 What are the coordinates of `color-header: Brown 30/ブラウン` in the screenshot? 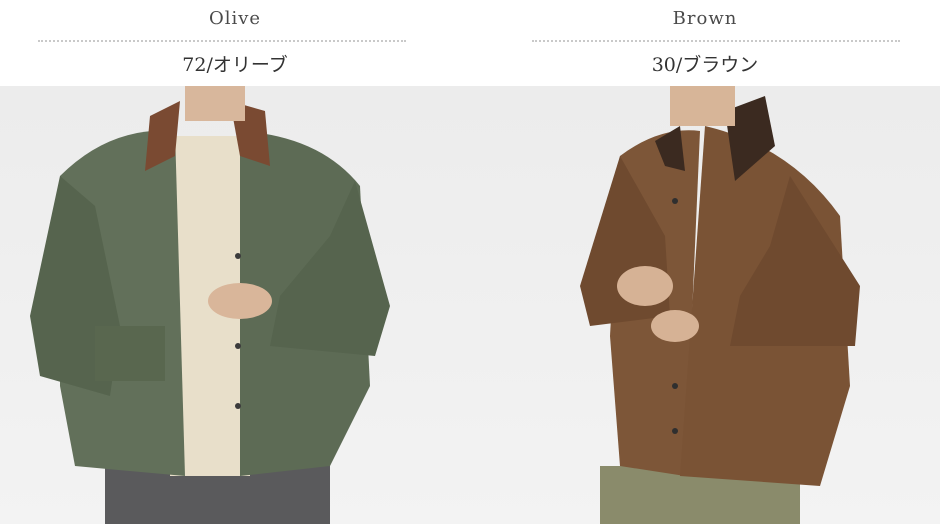 It's located at (705, 43).